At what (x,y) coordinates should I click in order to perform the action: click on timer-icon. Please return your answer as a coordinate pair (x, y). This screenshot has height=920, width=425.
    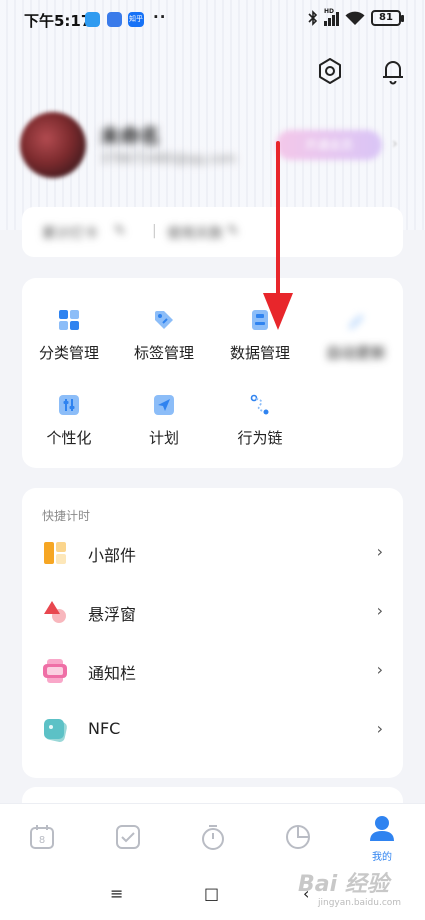
    Looking at the image, I should click on (213, 837).